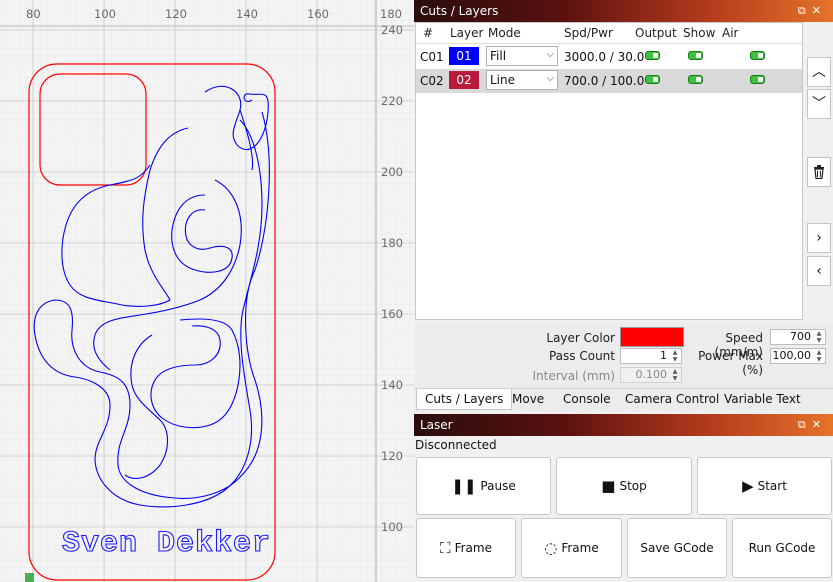  What do you see at coordinates (656, 33) in the screenshot?
I see `column-header: Output` at bounding box center [656, 33].